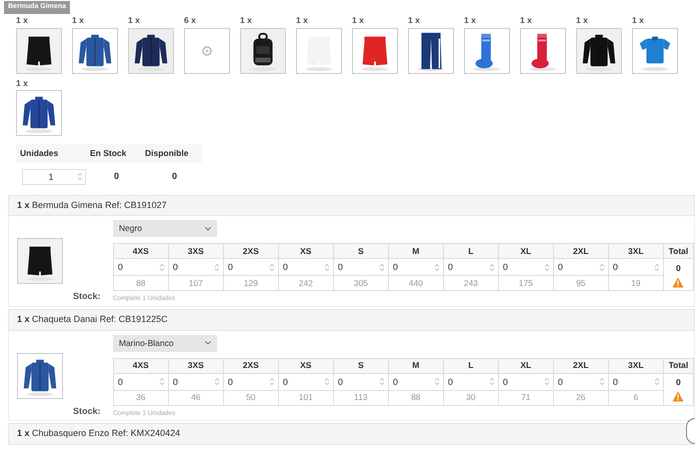 The height and width of the screenshot is (455, 695). I want to click on variant-dropdown: Negro, so click(164, 229).